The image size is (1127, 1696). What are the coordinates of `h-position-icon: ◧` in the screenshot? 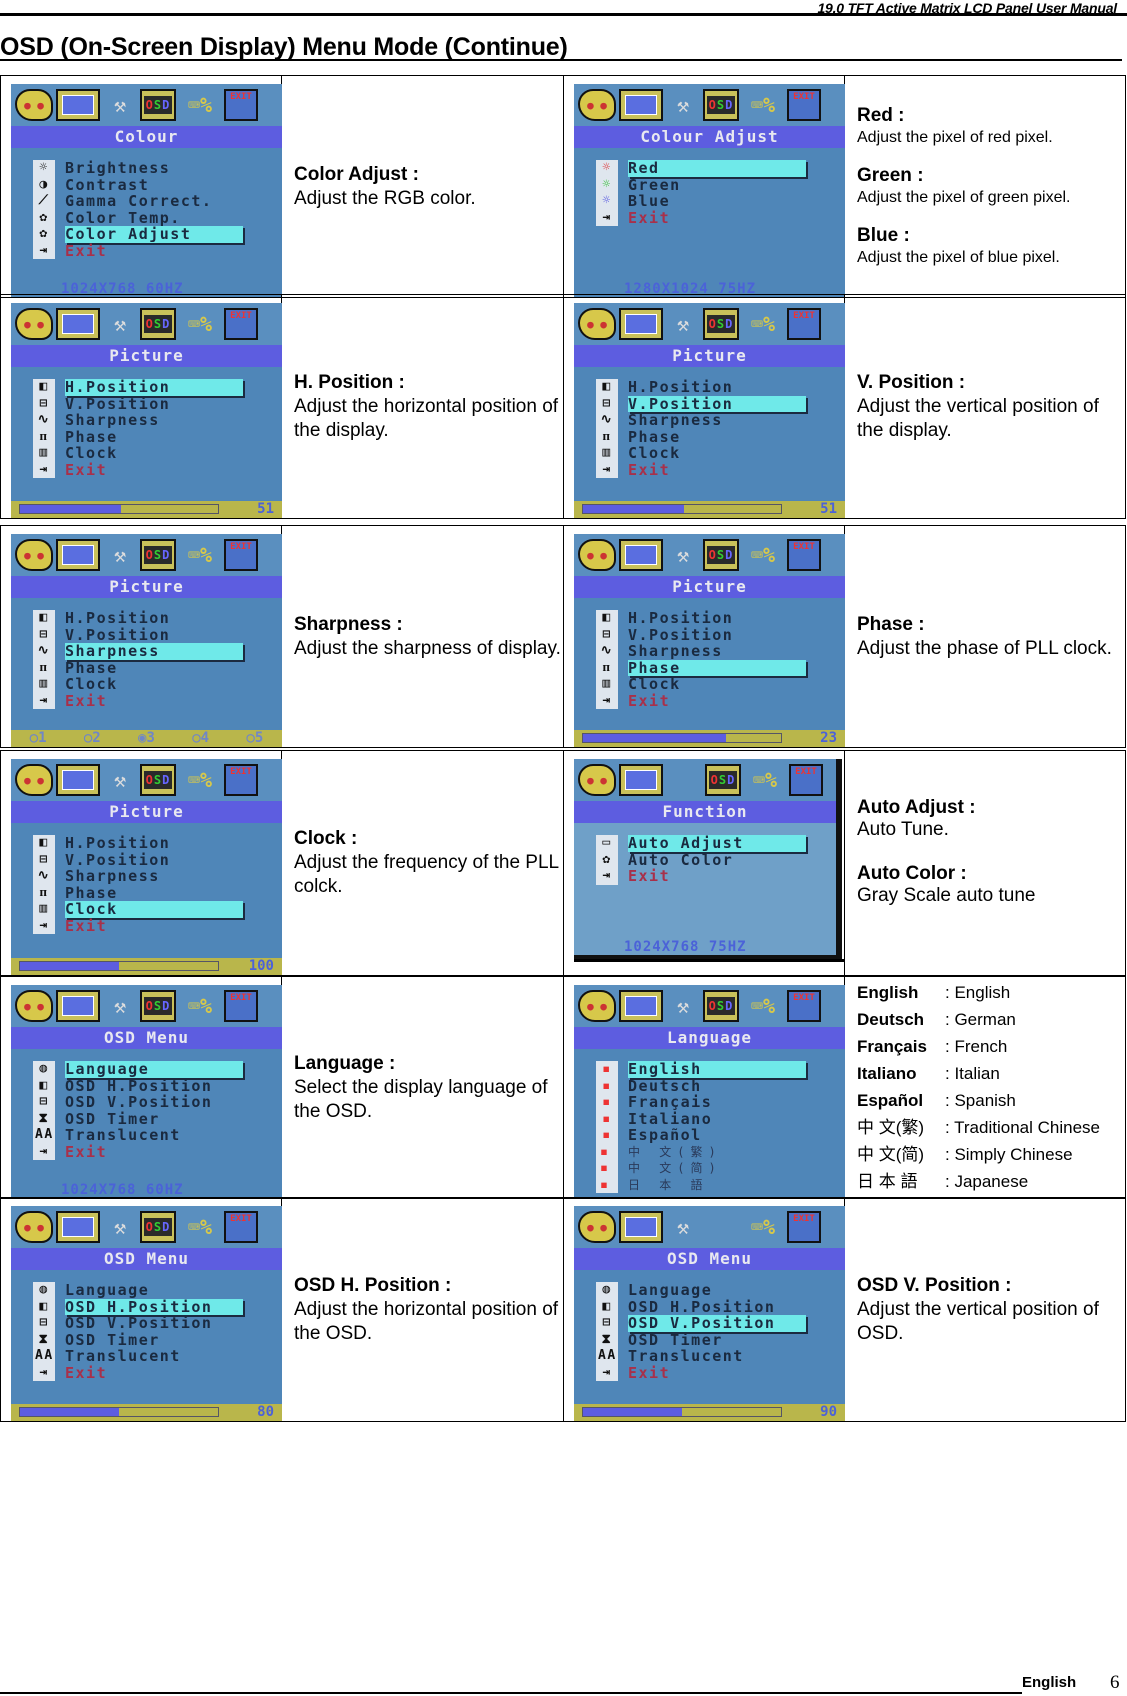 It's located at (607, 1306).